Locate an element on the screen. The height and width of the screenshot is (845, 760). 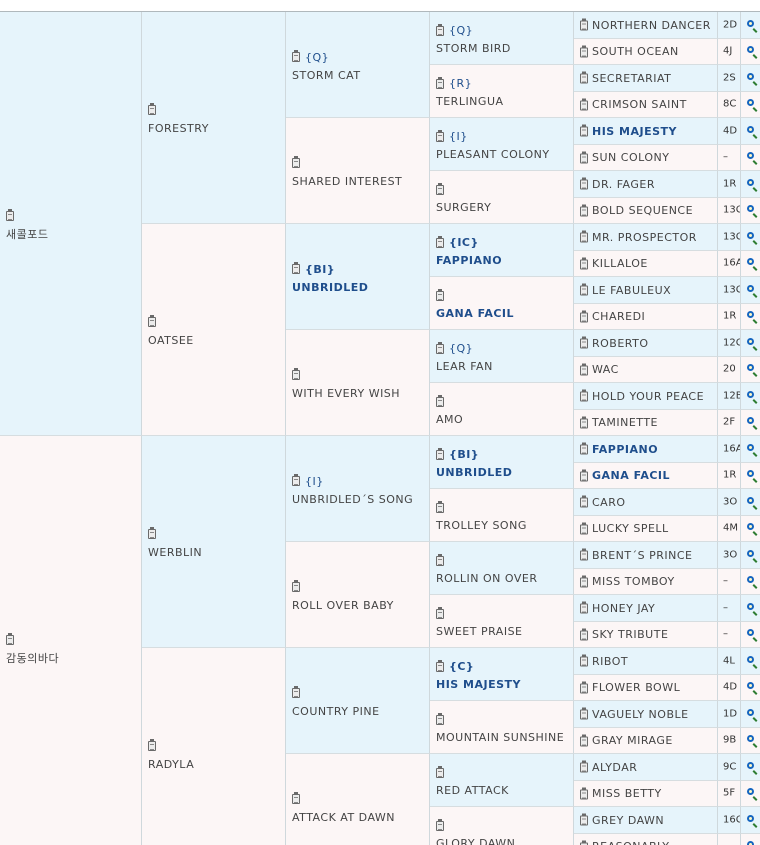
horse-name-link: ROLL OVER BABY is located at coordinates (359, 606).